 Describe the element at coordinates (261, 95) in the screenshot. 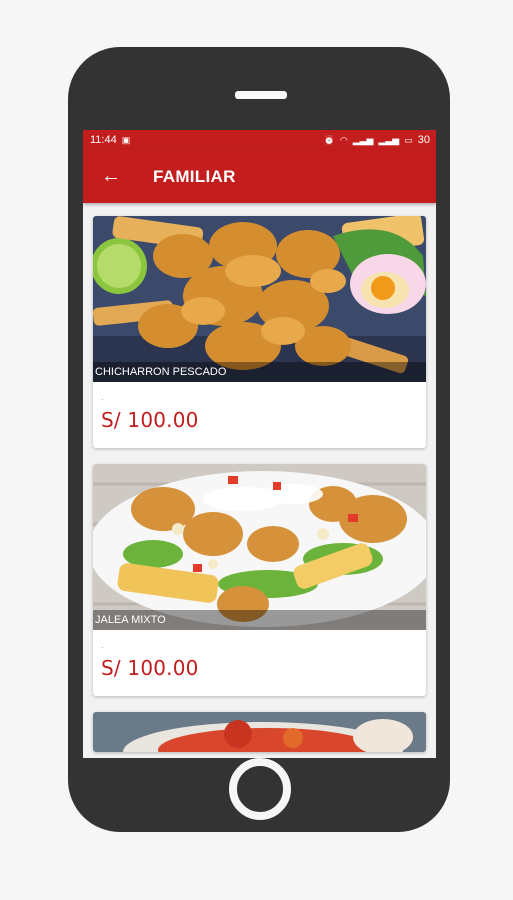

I see `phone-speaker` at that location.